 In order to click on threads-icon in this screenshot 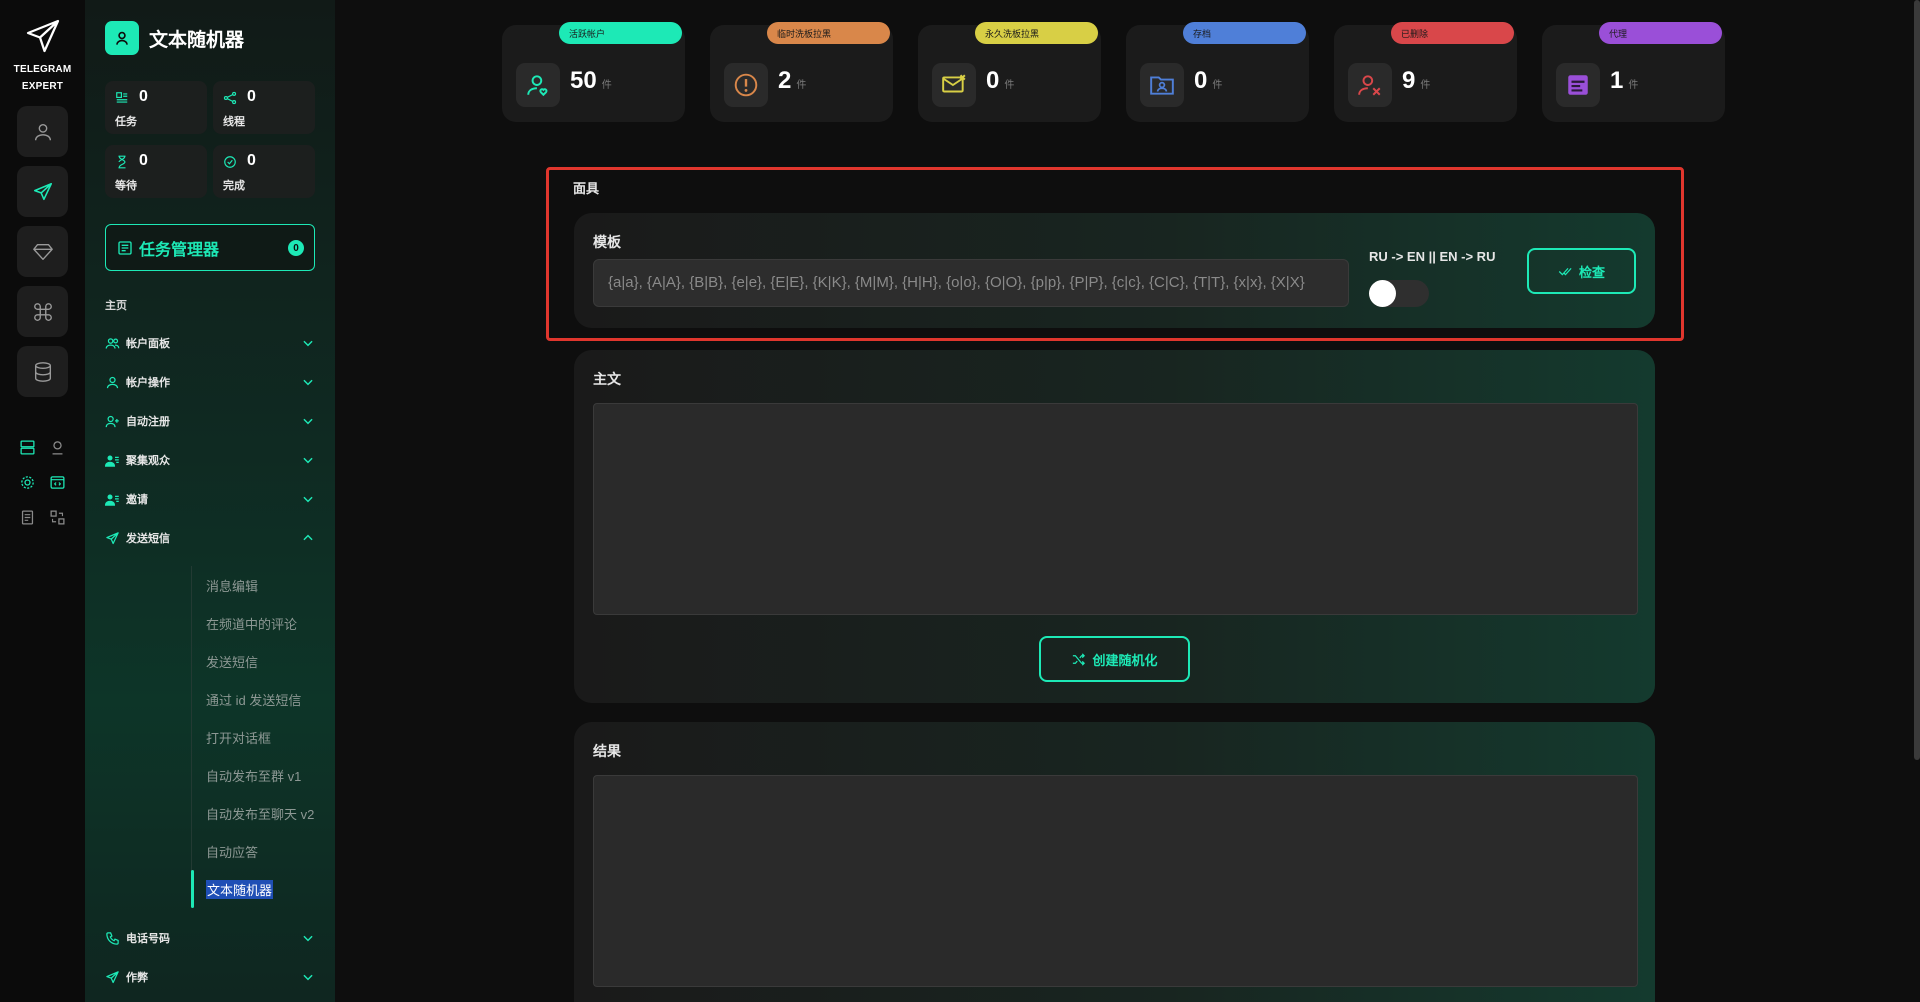, I will do `click(230, 98)`.